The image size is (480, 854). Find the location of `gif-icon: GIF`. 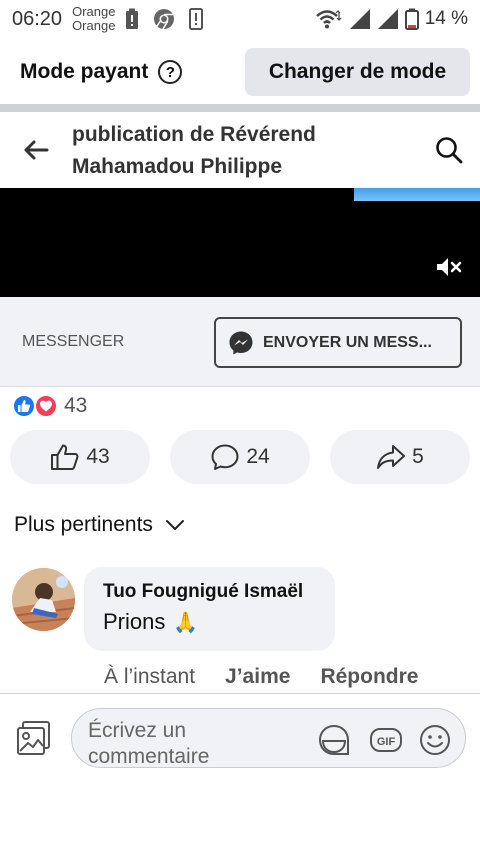

gif-icon: GIF is located at coordinates (386, 740).